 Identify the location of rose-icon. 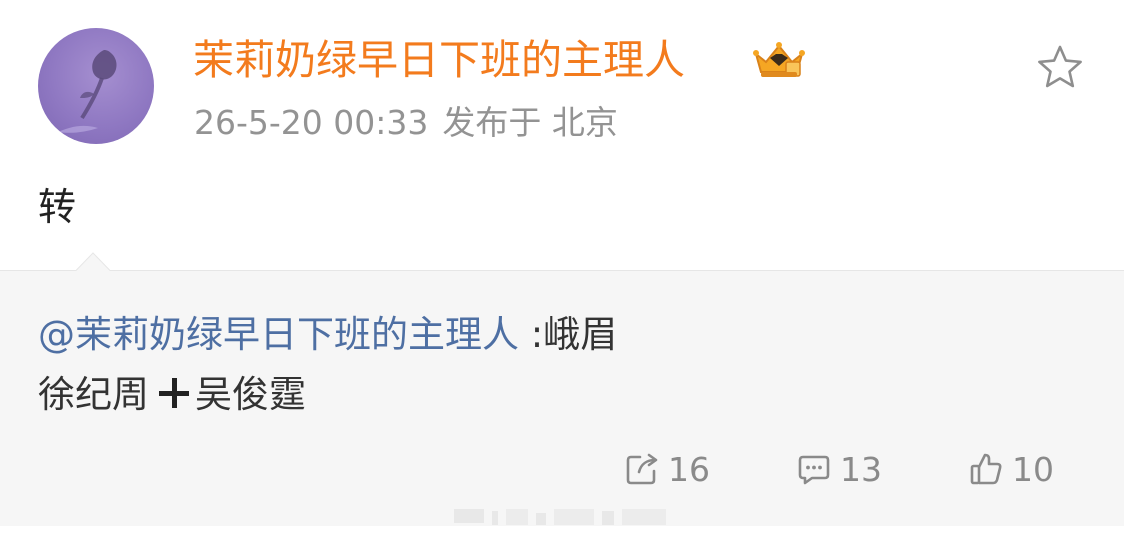
(87, 91).